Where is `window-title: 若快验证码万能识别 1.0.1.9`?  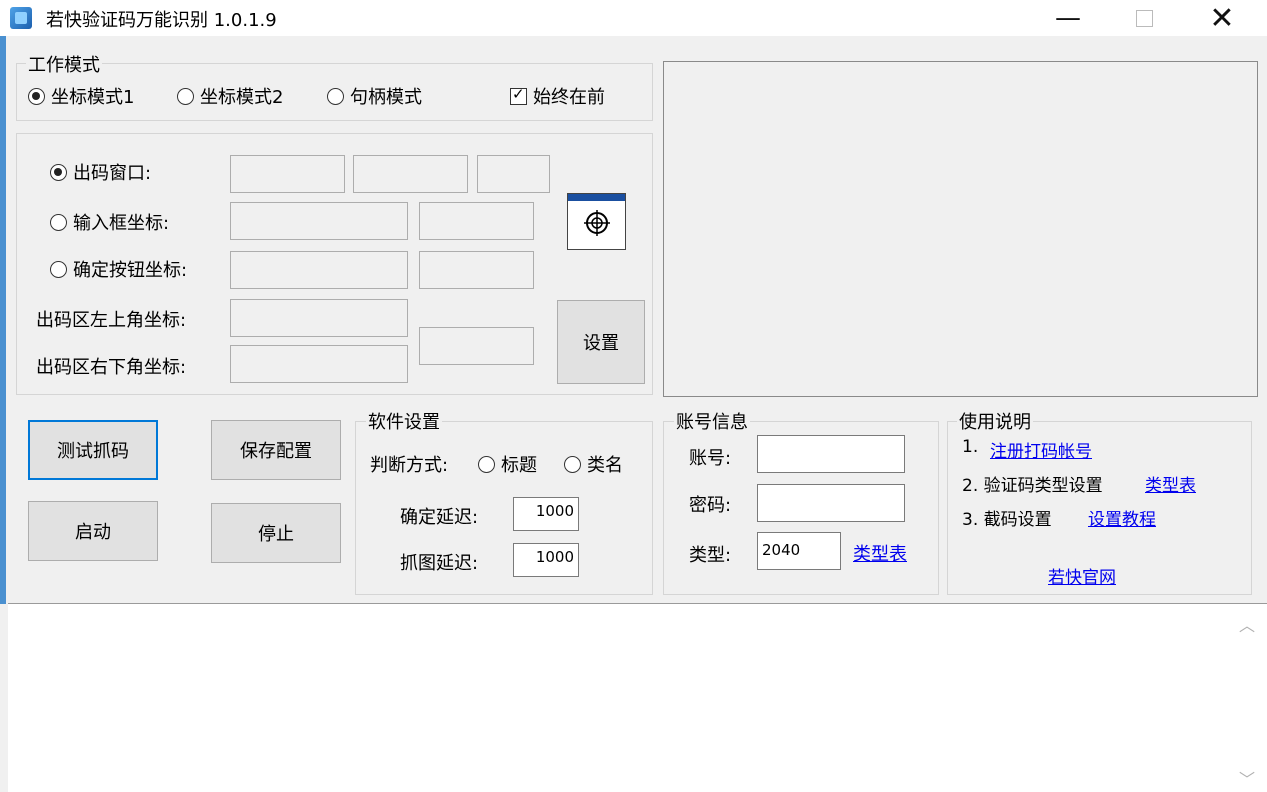 window-title: 若快验证码万能识别 1.0.1.9 is located at coordinates (161, 20).